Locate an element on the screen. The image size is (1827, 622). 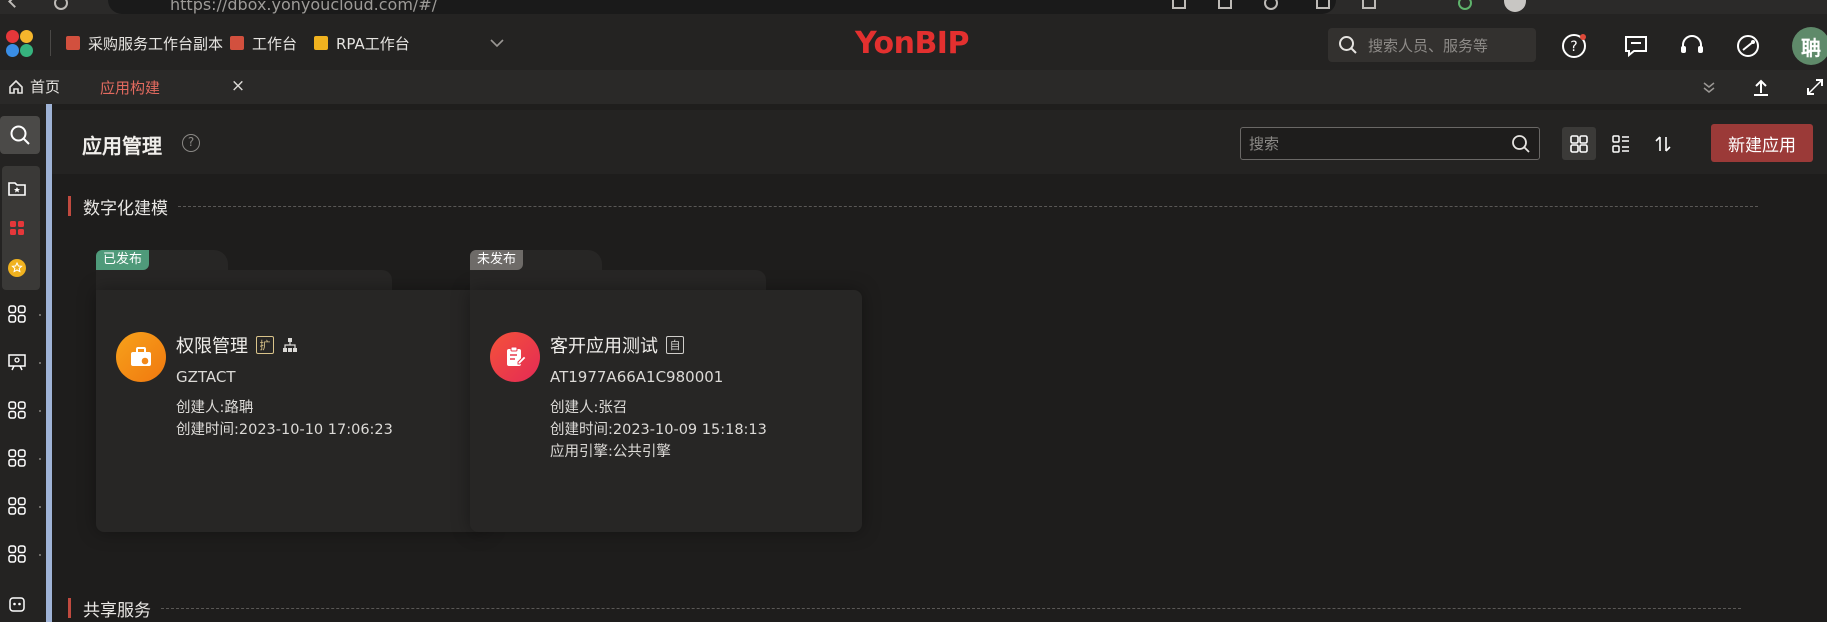
tab-app-builder-label: 应用构建 is located at coordinates (130, 87).